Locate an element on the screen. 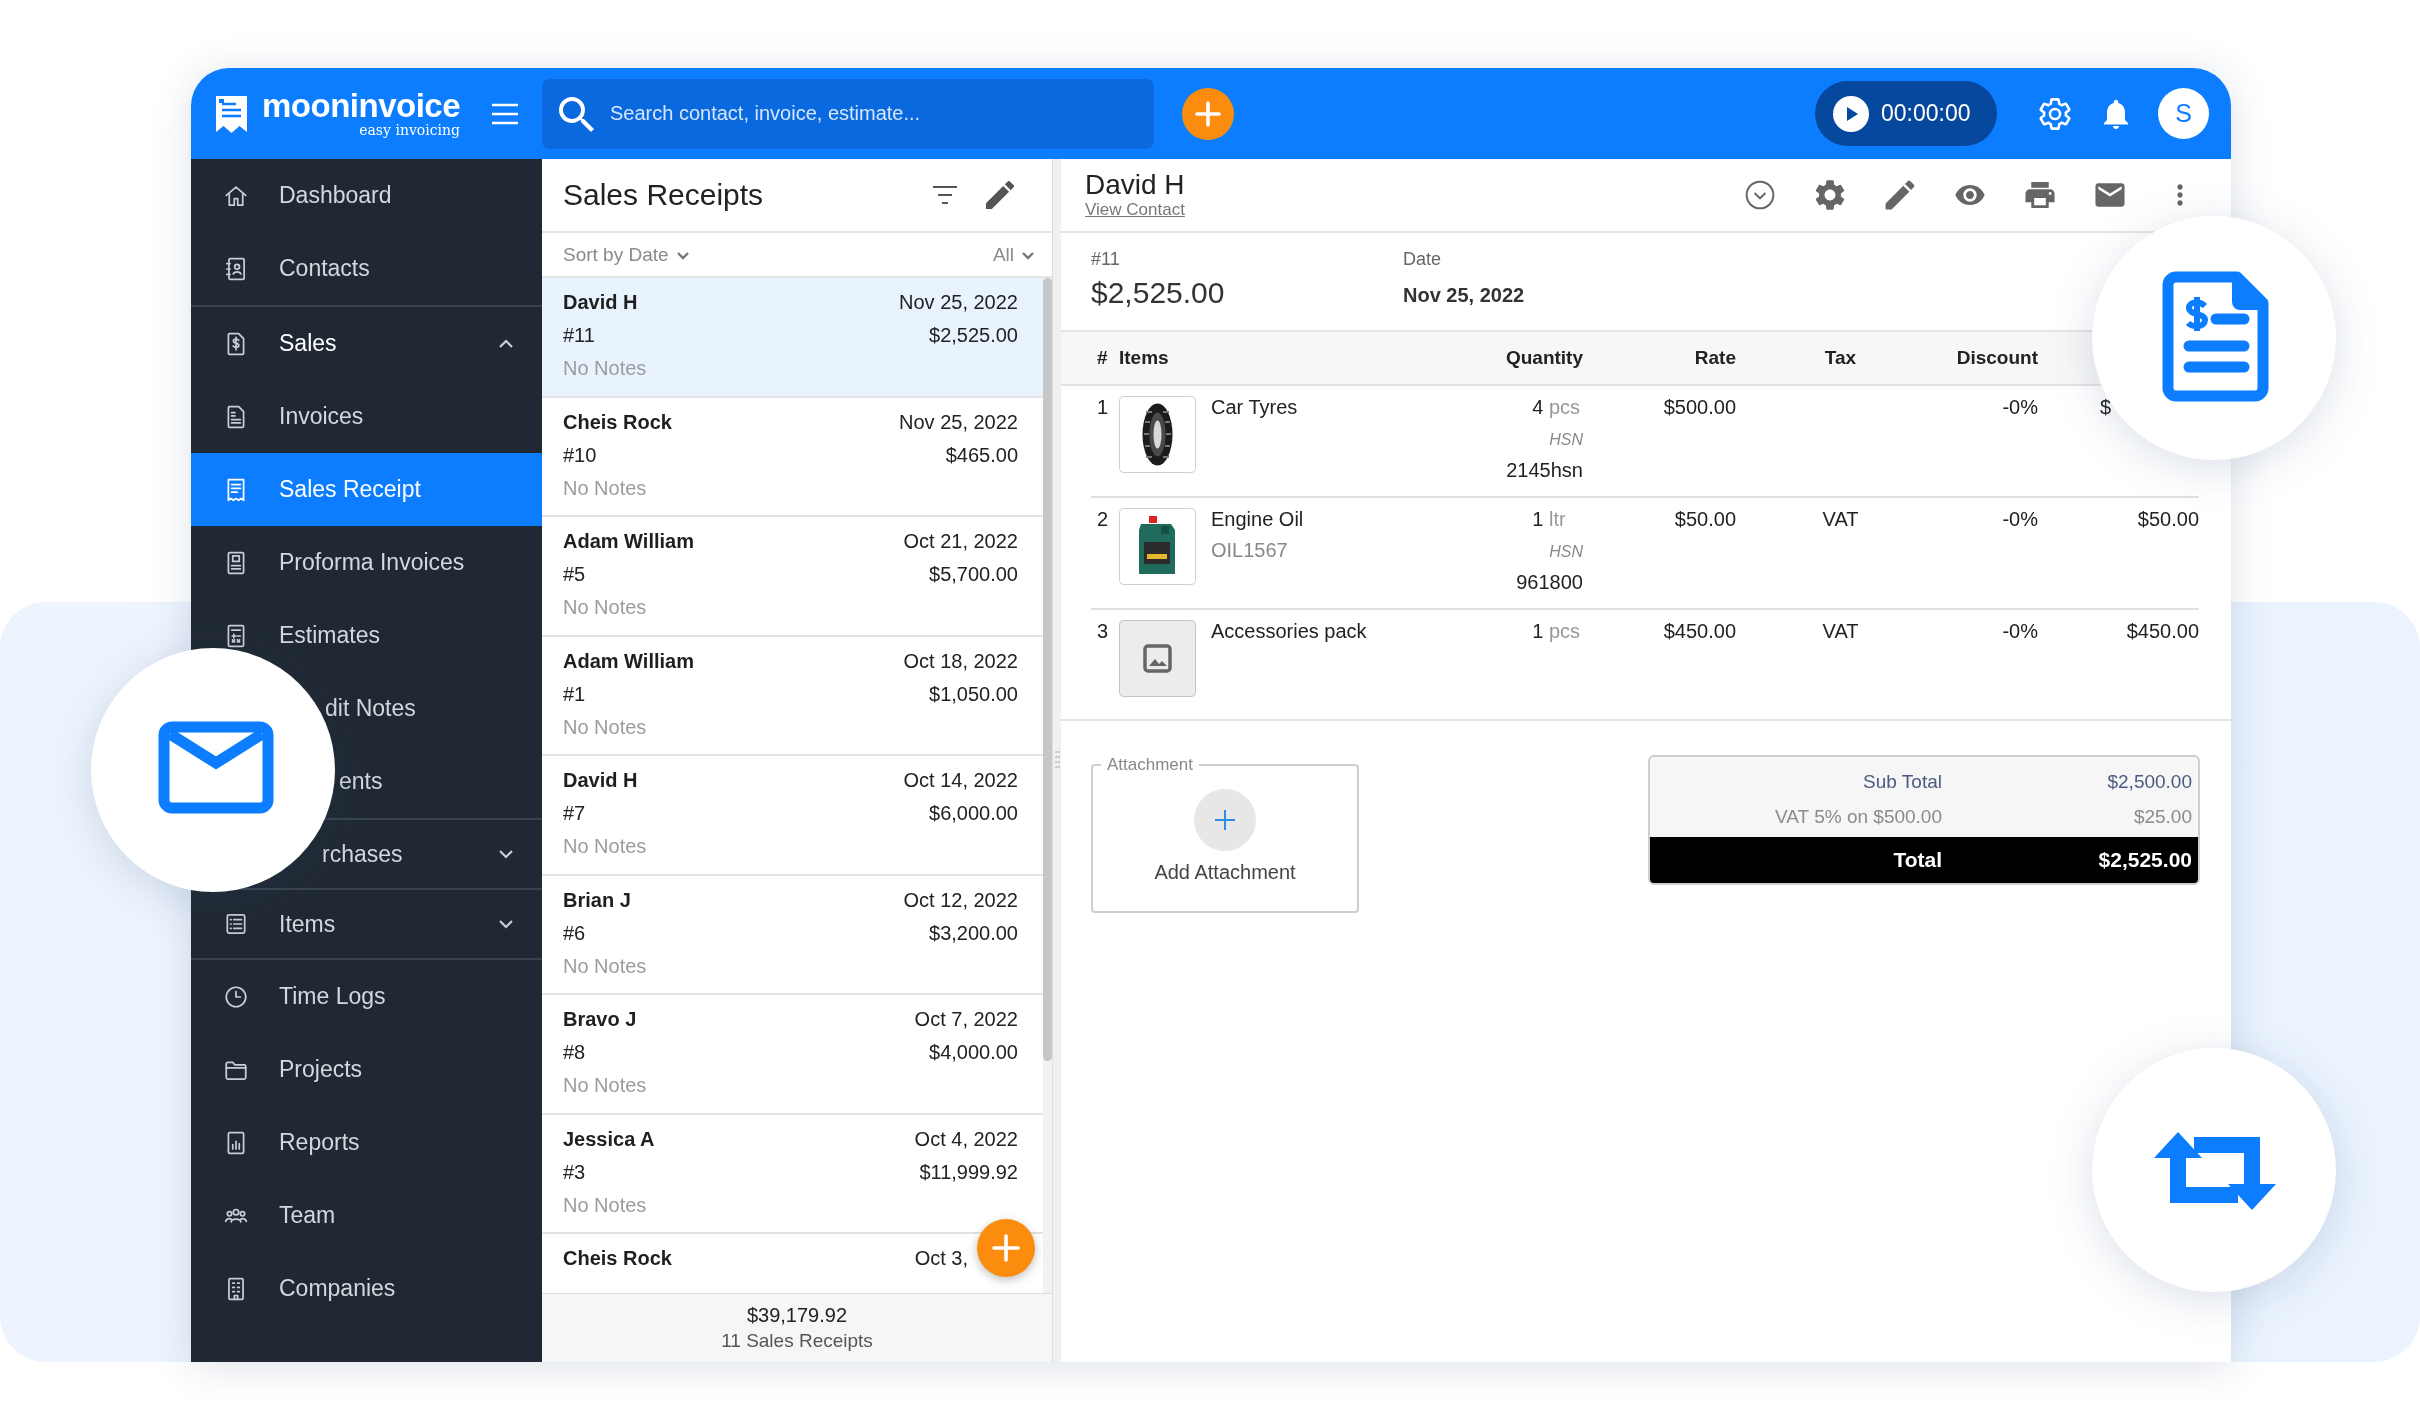 The height and width of the screenshot is (1416, 2420). sidebar-item: Contacts is located at coordinates (366, 268).